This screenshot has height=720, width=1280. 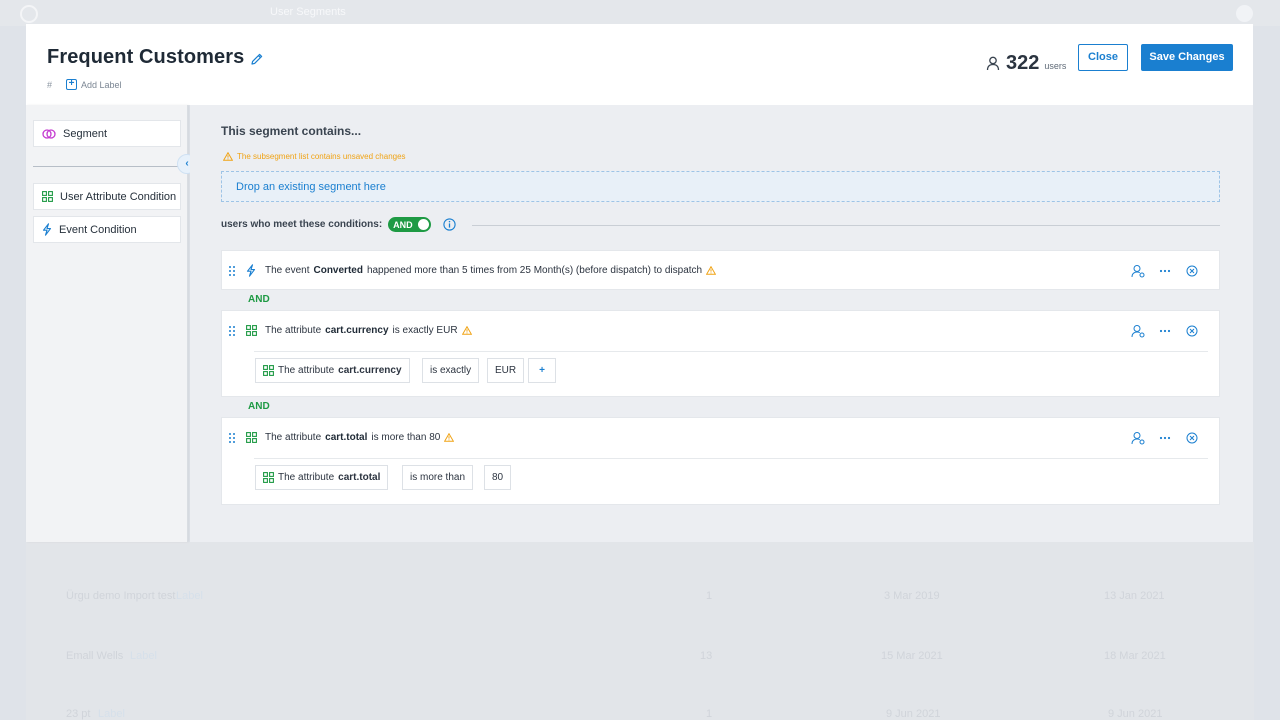 I want to click on summary-suffix: is more than 80, so click(x=406, y=437).